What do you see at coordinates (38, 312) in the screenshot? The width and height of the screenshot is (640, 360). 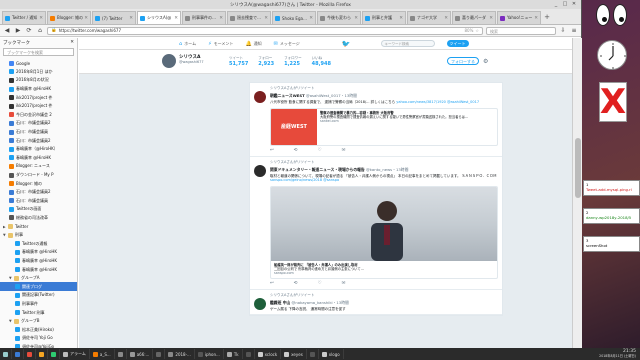 I see `bookmark-item: Twitter:刑事` at bounding box center [38, 312].